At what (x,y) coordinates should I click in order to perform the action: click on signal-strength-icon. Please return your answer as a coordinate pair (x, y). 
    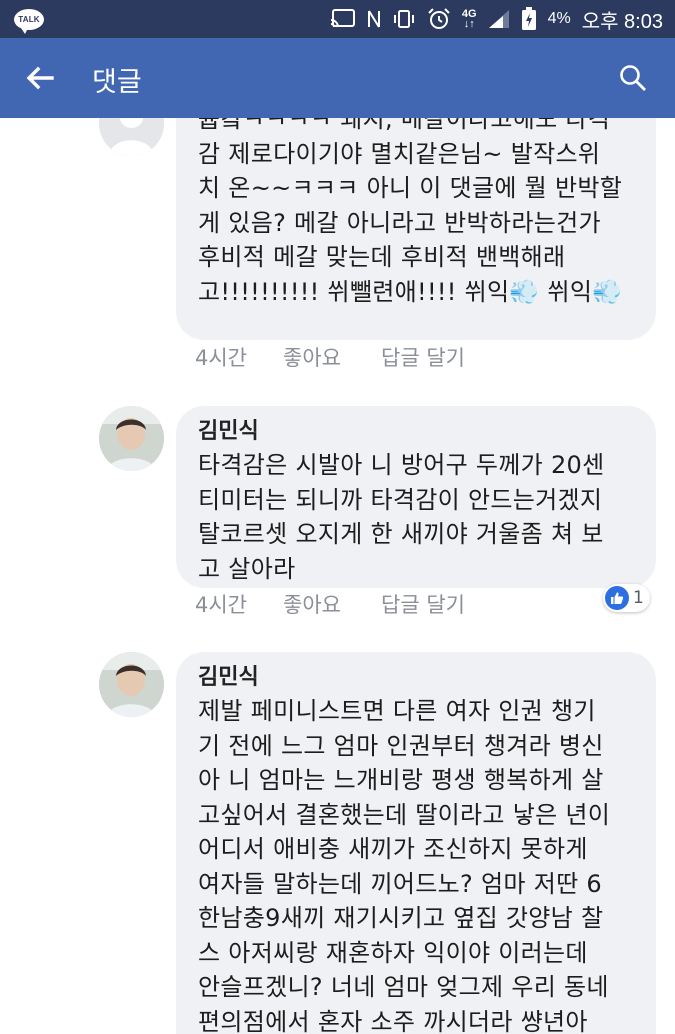
    Looking at the image, I should click on (498, 19).